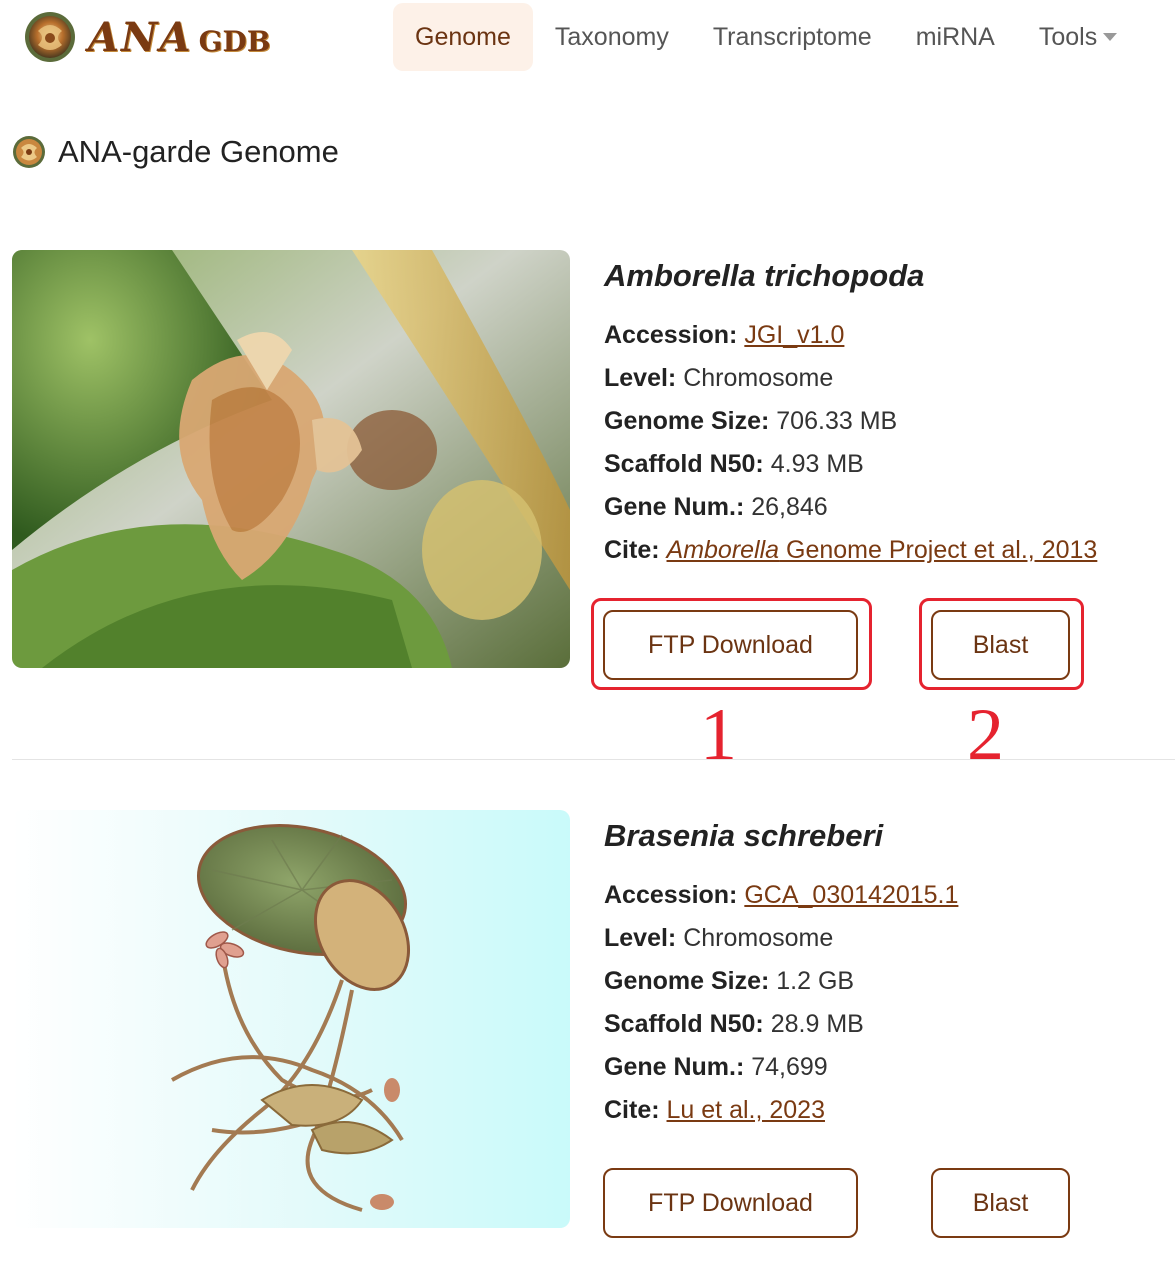  Describe the element at coordinates (955, 37) in the screenshot. I see `nav-mirna: miRNA` at that location.